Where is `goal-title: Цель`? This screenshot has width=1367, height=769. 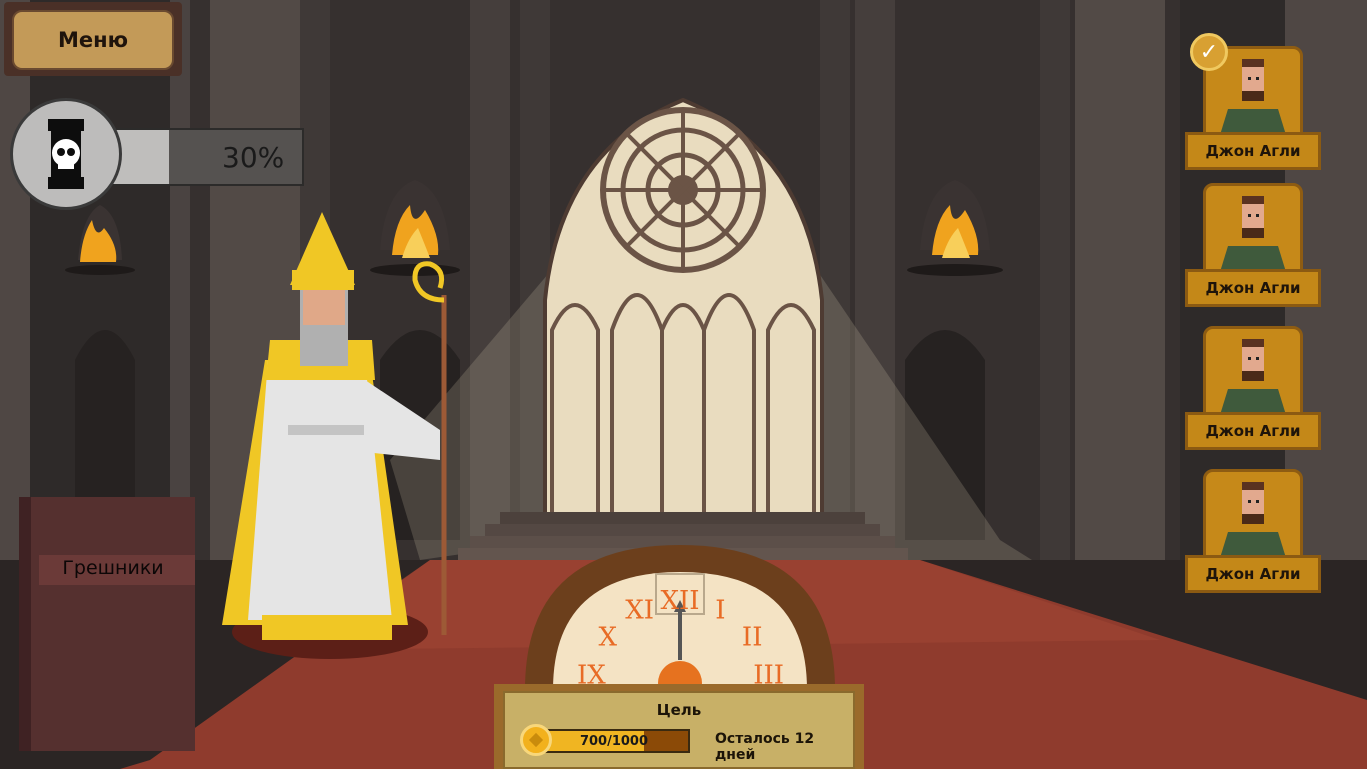 goal-title: Цель is located at coordinates (679, 710).